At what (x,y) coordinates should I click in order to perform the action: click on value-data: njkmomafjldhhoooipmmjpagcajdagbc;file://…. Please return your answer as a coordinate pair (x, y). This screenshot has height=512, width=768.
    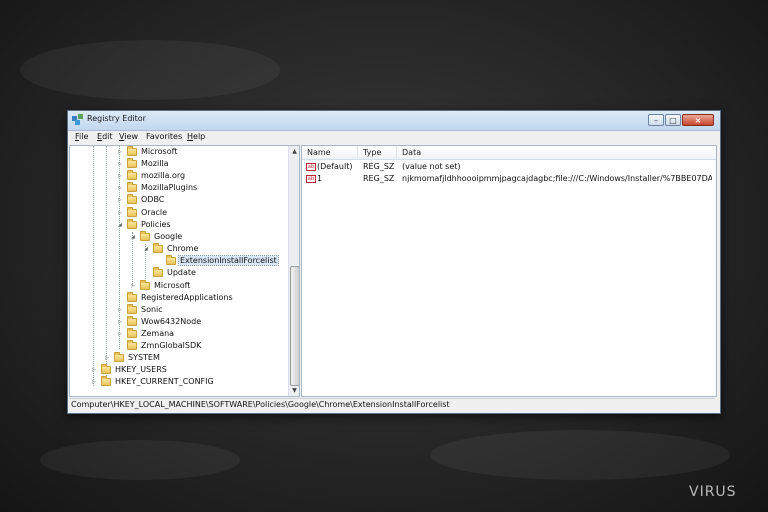
    Looking at the image, I should click on (557, 178).